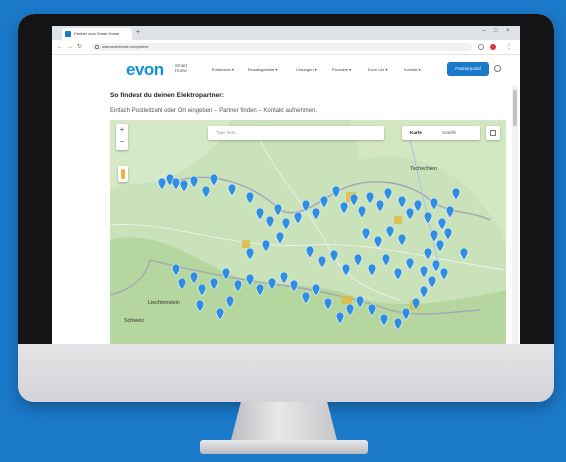  I want to click on reload-icon: ↻, so click(79, 47).